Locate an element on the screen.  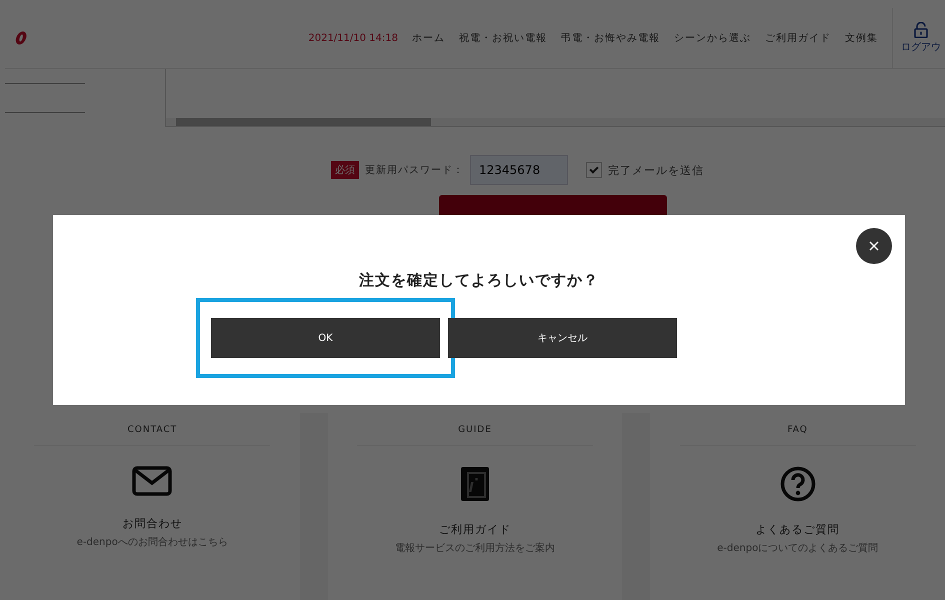
nav-link: ホーム is located at coordinates (428, 38).